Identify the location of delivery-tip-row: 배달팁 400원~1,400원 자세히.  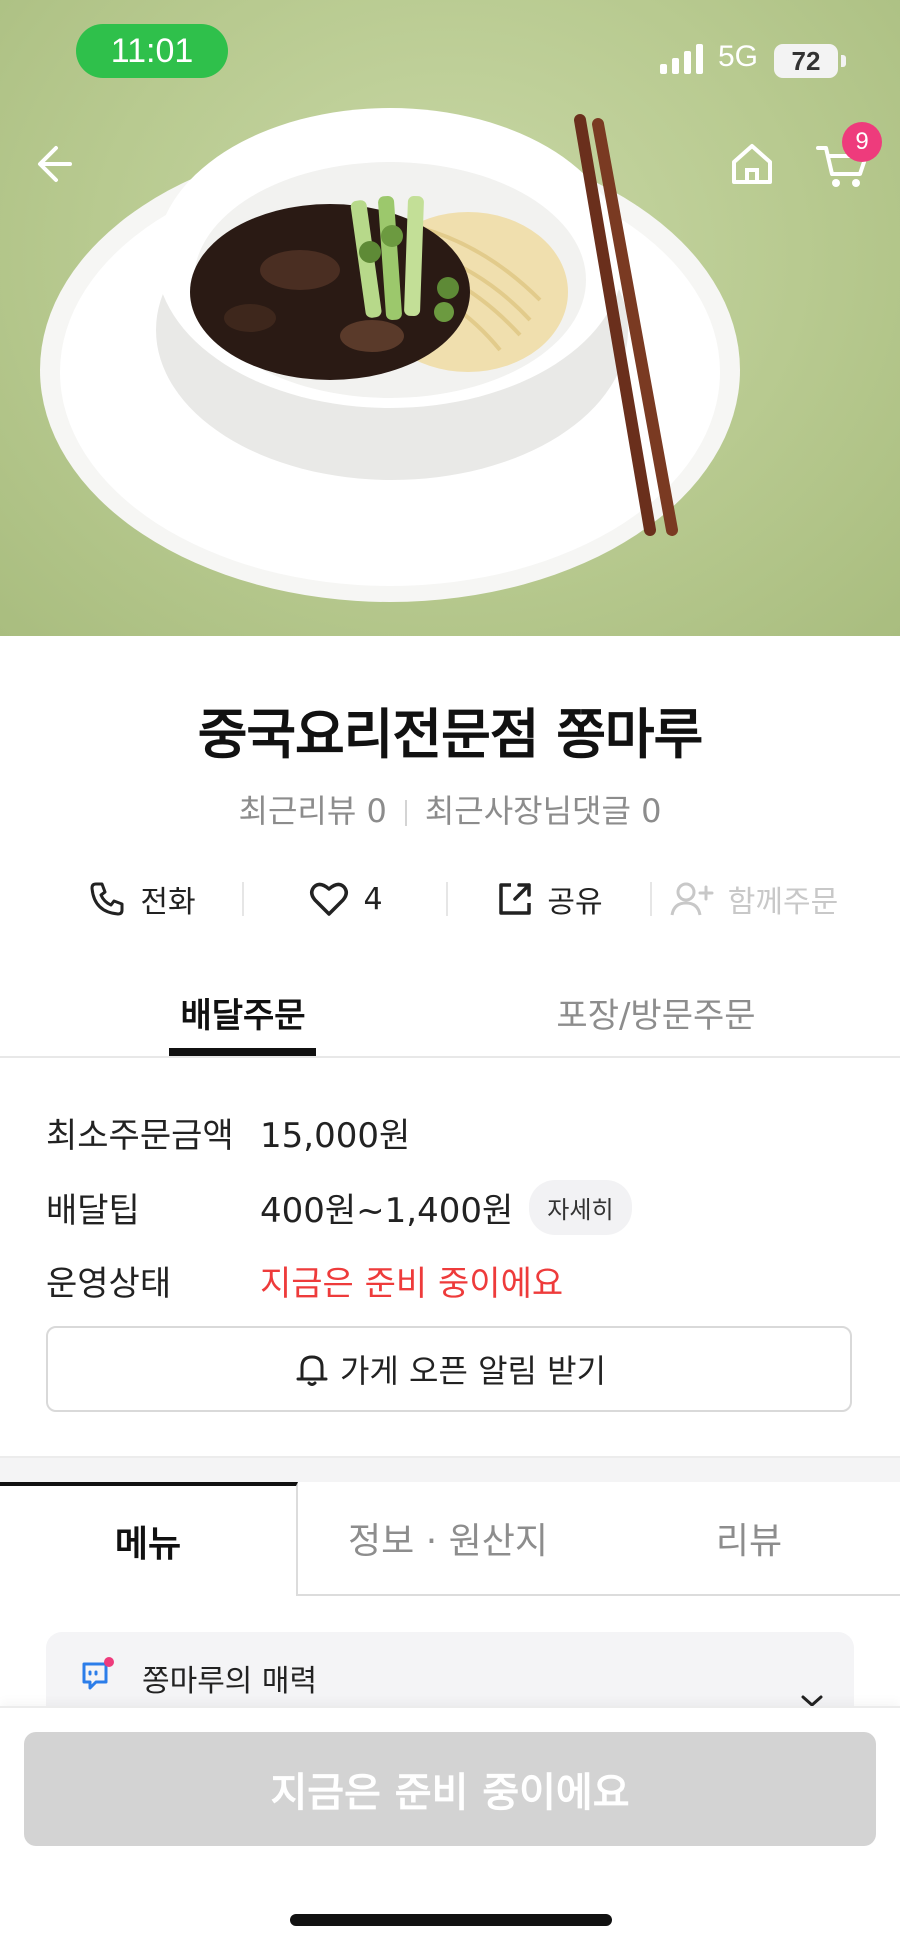
(339, 1207).